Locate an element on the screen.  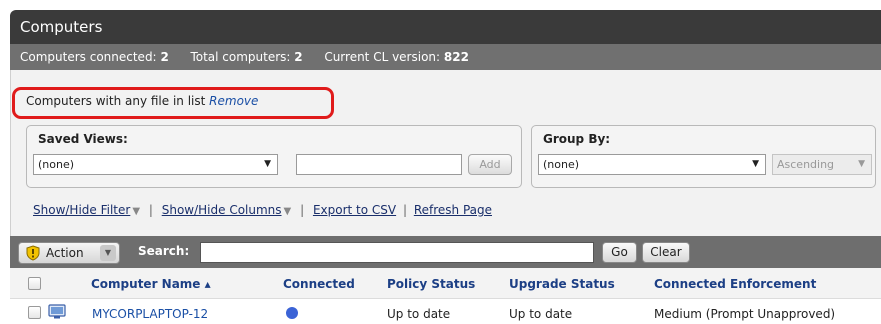
search-input is located at coordinates (397, 252).